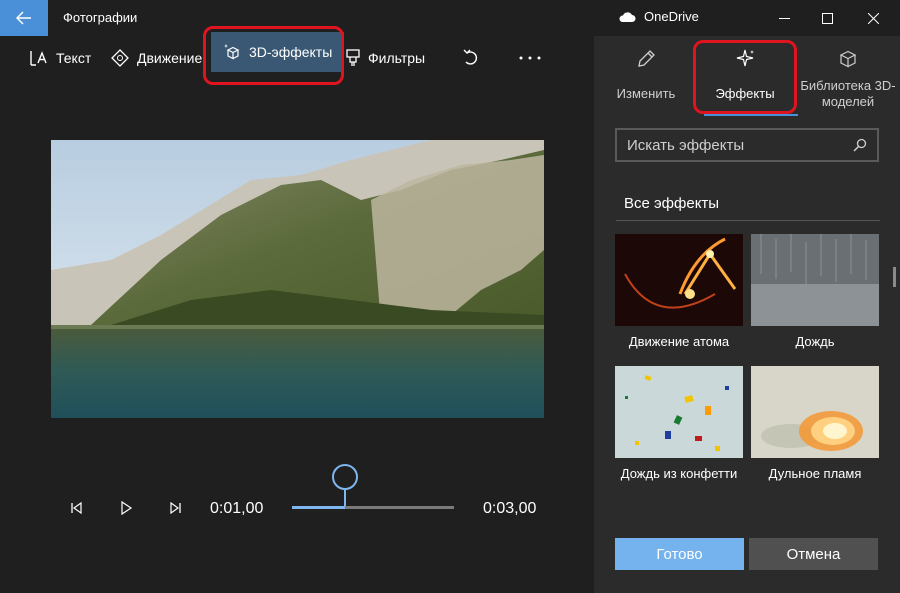  Describe the element at coordinates (100, 17) in the screenshot. I see `app-title: Фотографии` at that location.